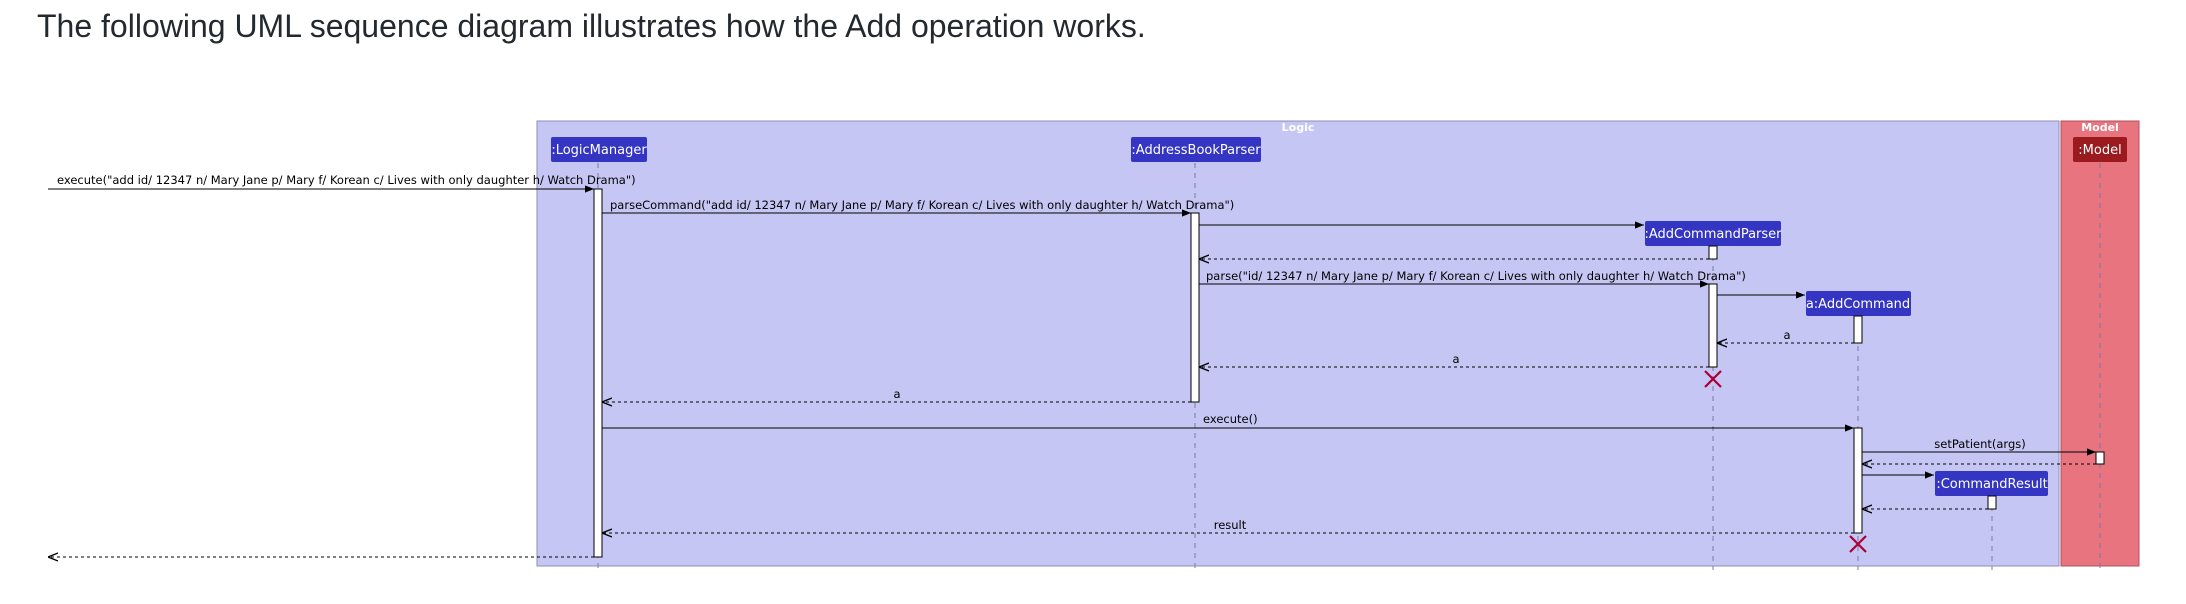  What do you see at coordinates (1992, 502) in the screenshot?
I see `activation-command-result` at bounding box center [1992, 502].